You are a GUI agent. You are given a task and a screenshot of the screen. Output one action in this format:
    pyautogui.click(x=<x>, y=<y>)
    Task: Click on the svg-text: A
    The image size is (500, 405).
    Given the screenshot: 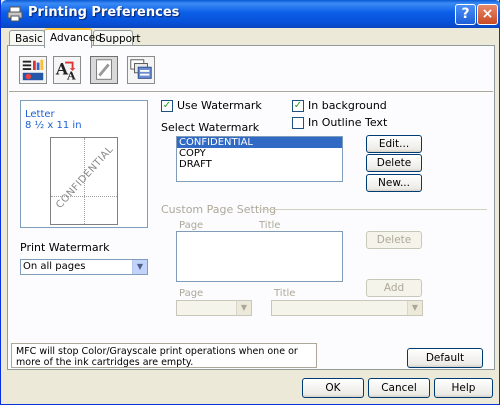 What is the action you would take?
    pyautogui.click(x=71, y=75)
    